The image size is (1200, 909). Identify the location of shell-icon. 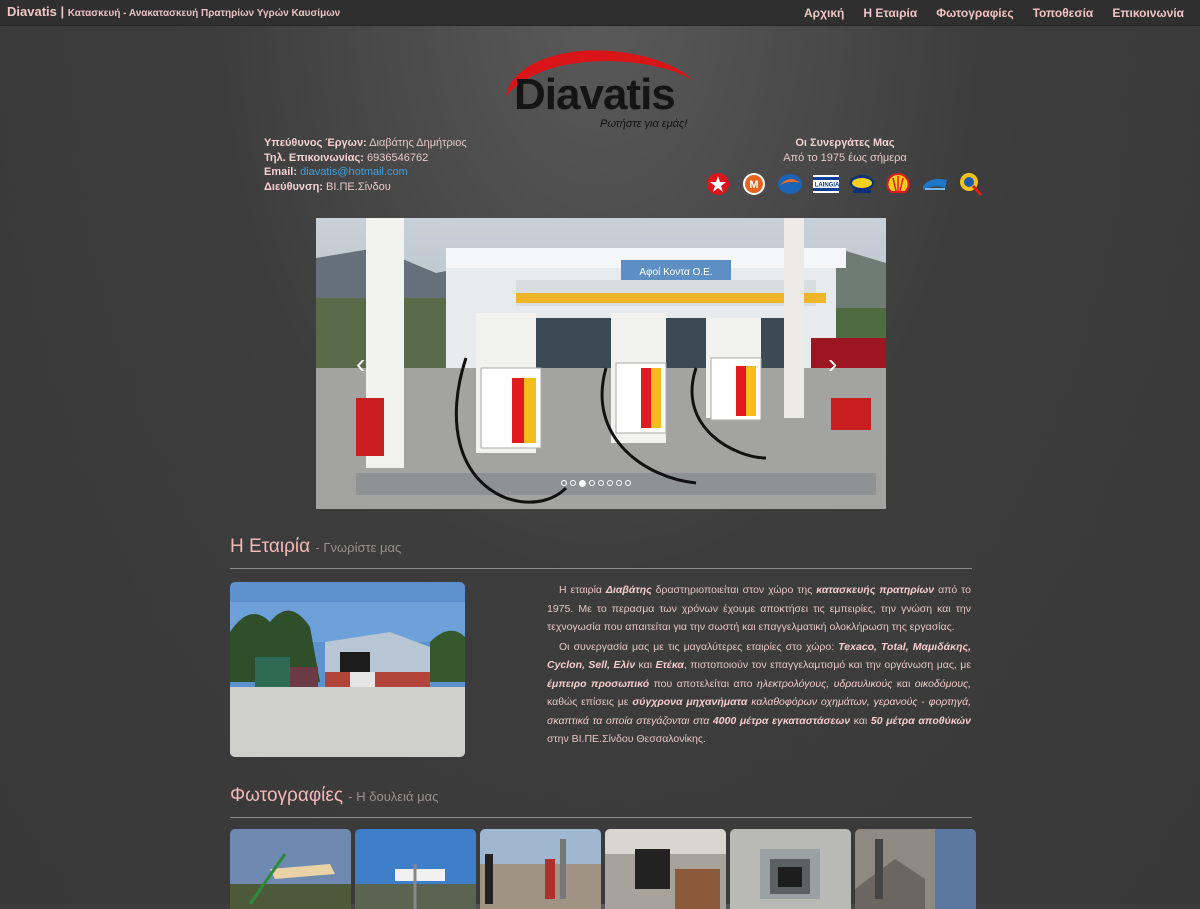
(898, 184).